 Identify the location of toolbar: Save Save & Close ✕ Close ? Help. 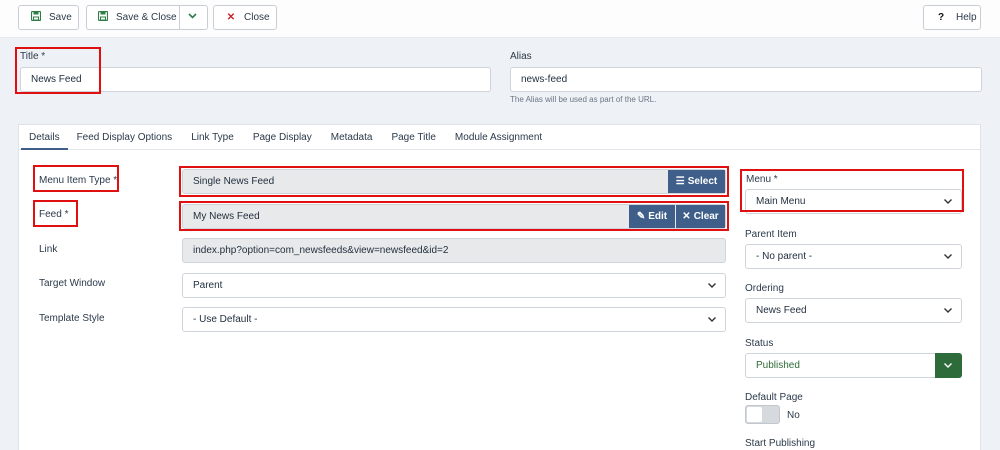
(500, 19).